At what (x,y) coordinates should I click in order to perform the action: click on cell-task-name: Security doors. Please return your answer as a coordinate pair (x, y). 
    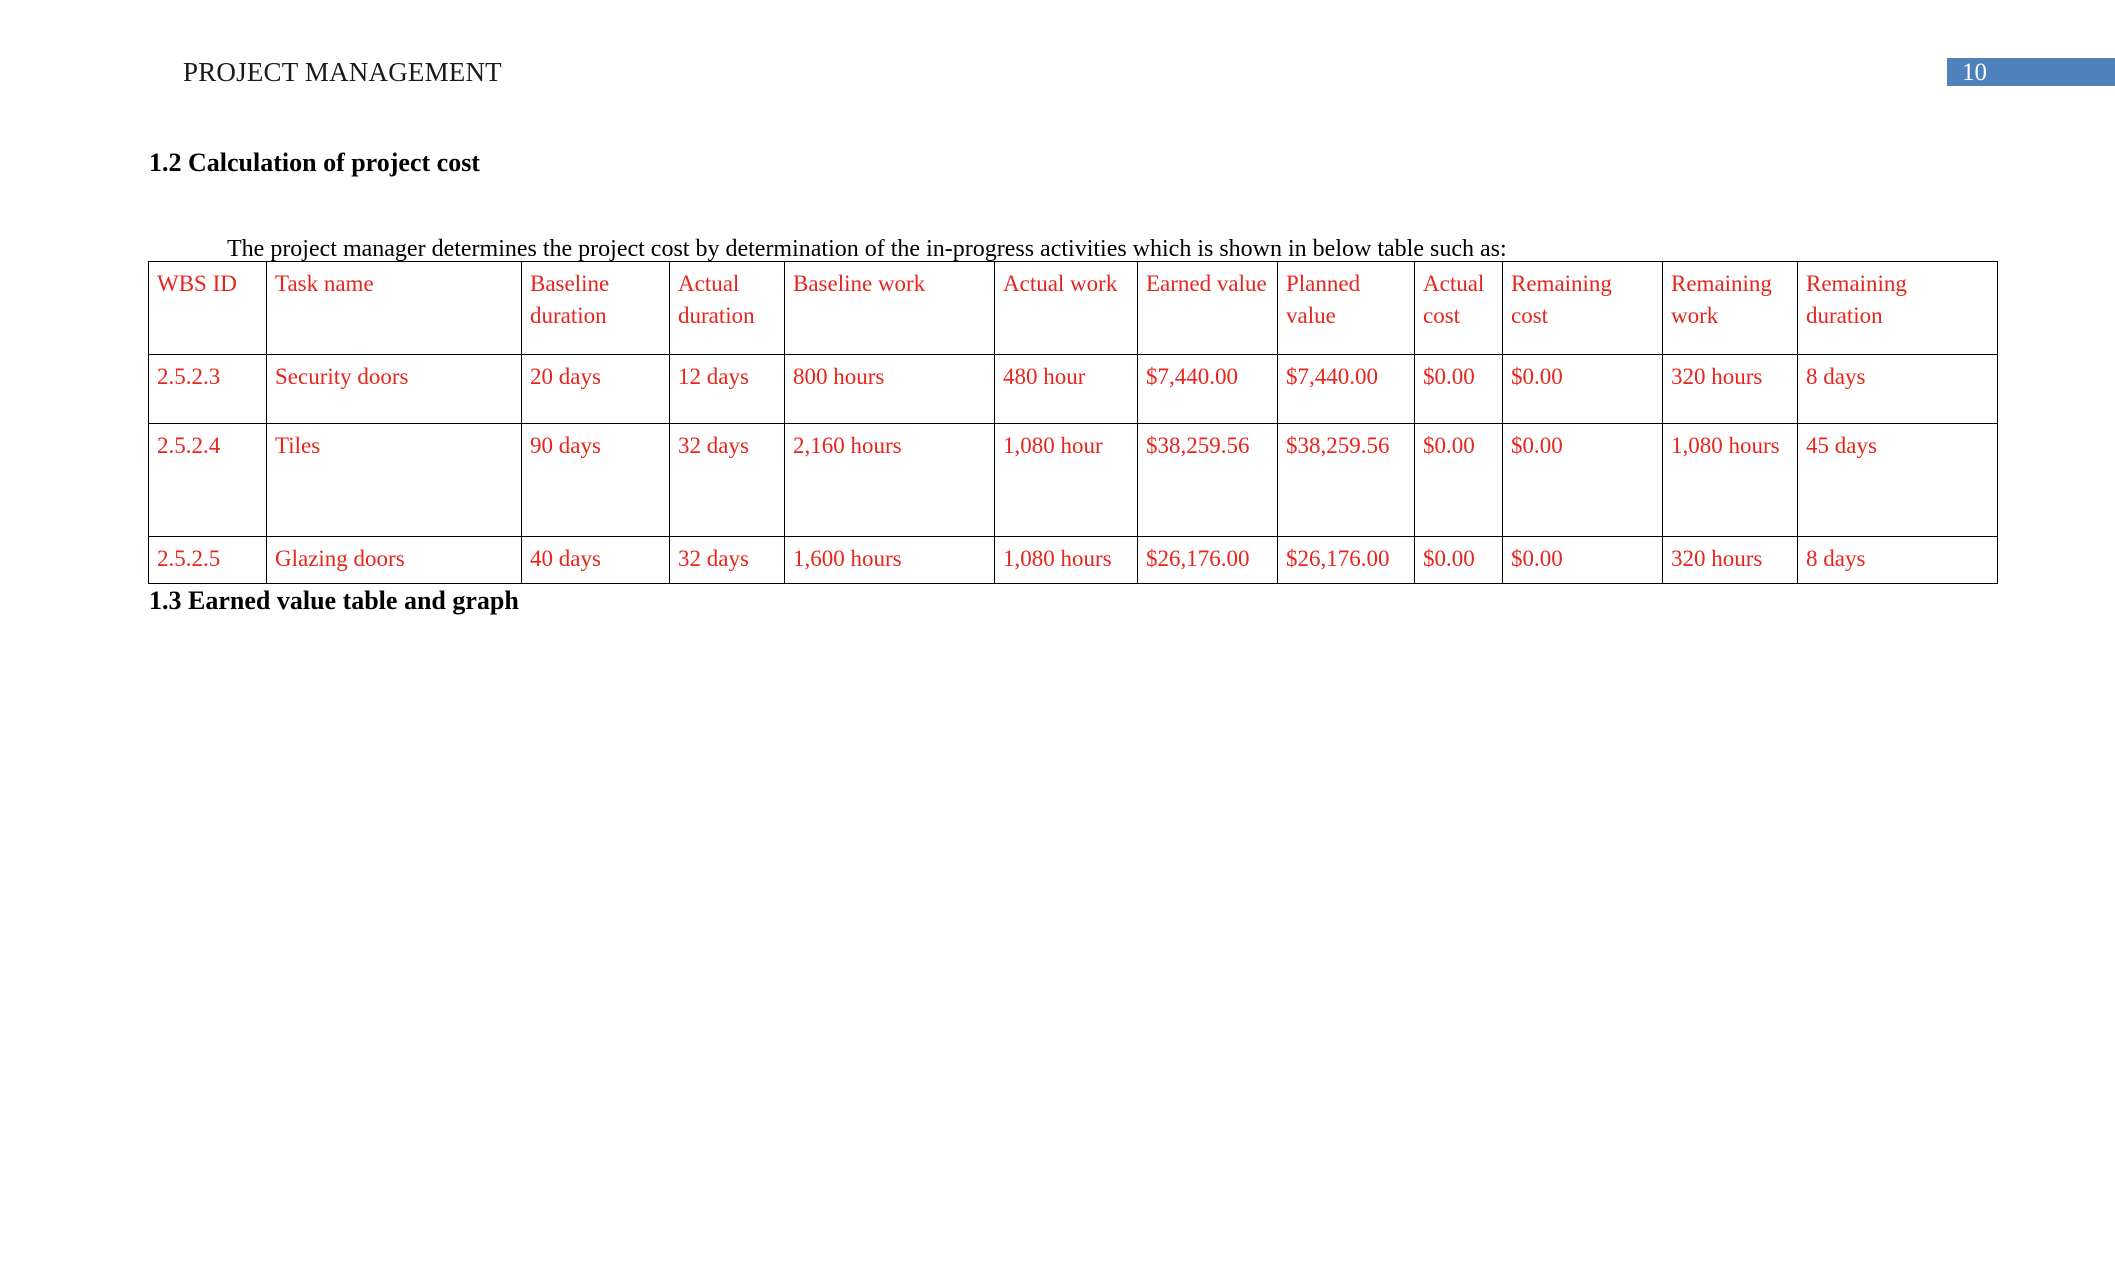
    Looking at the image, I should click on (394, 389).